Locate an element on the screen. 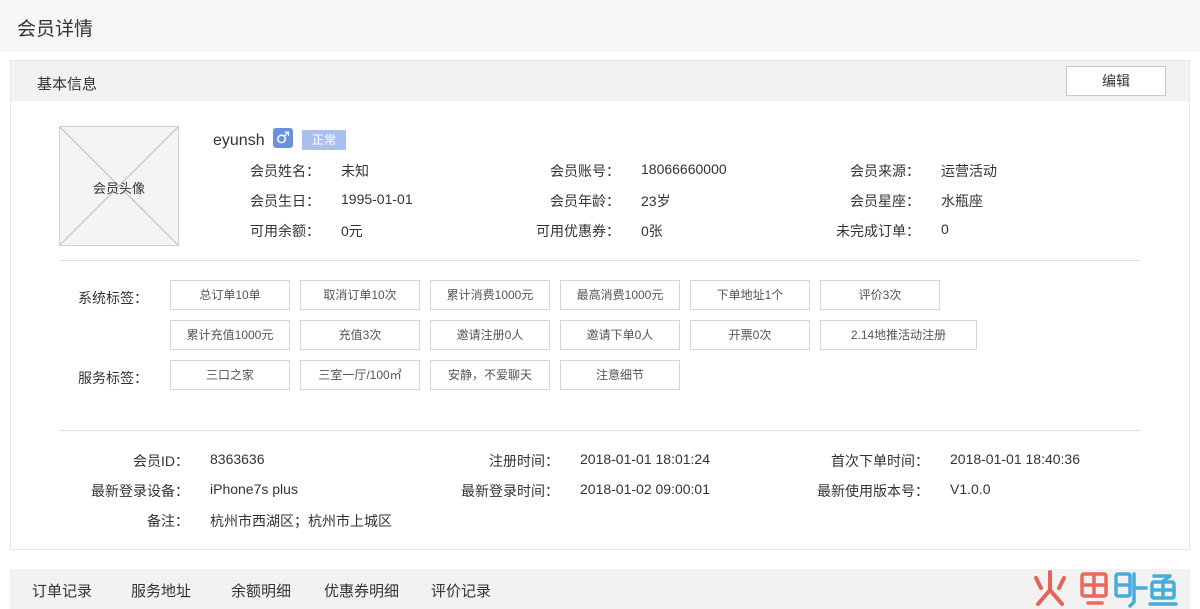  meta-value-version: V1.0.0 is located at coordinates (970, 489).